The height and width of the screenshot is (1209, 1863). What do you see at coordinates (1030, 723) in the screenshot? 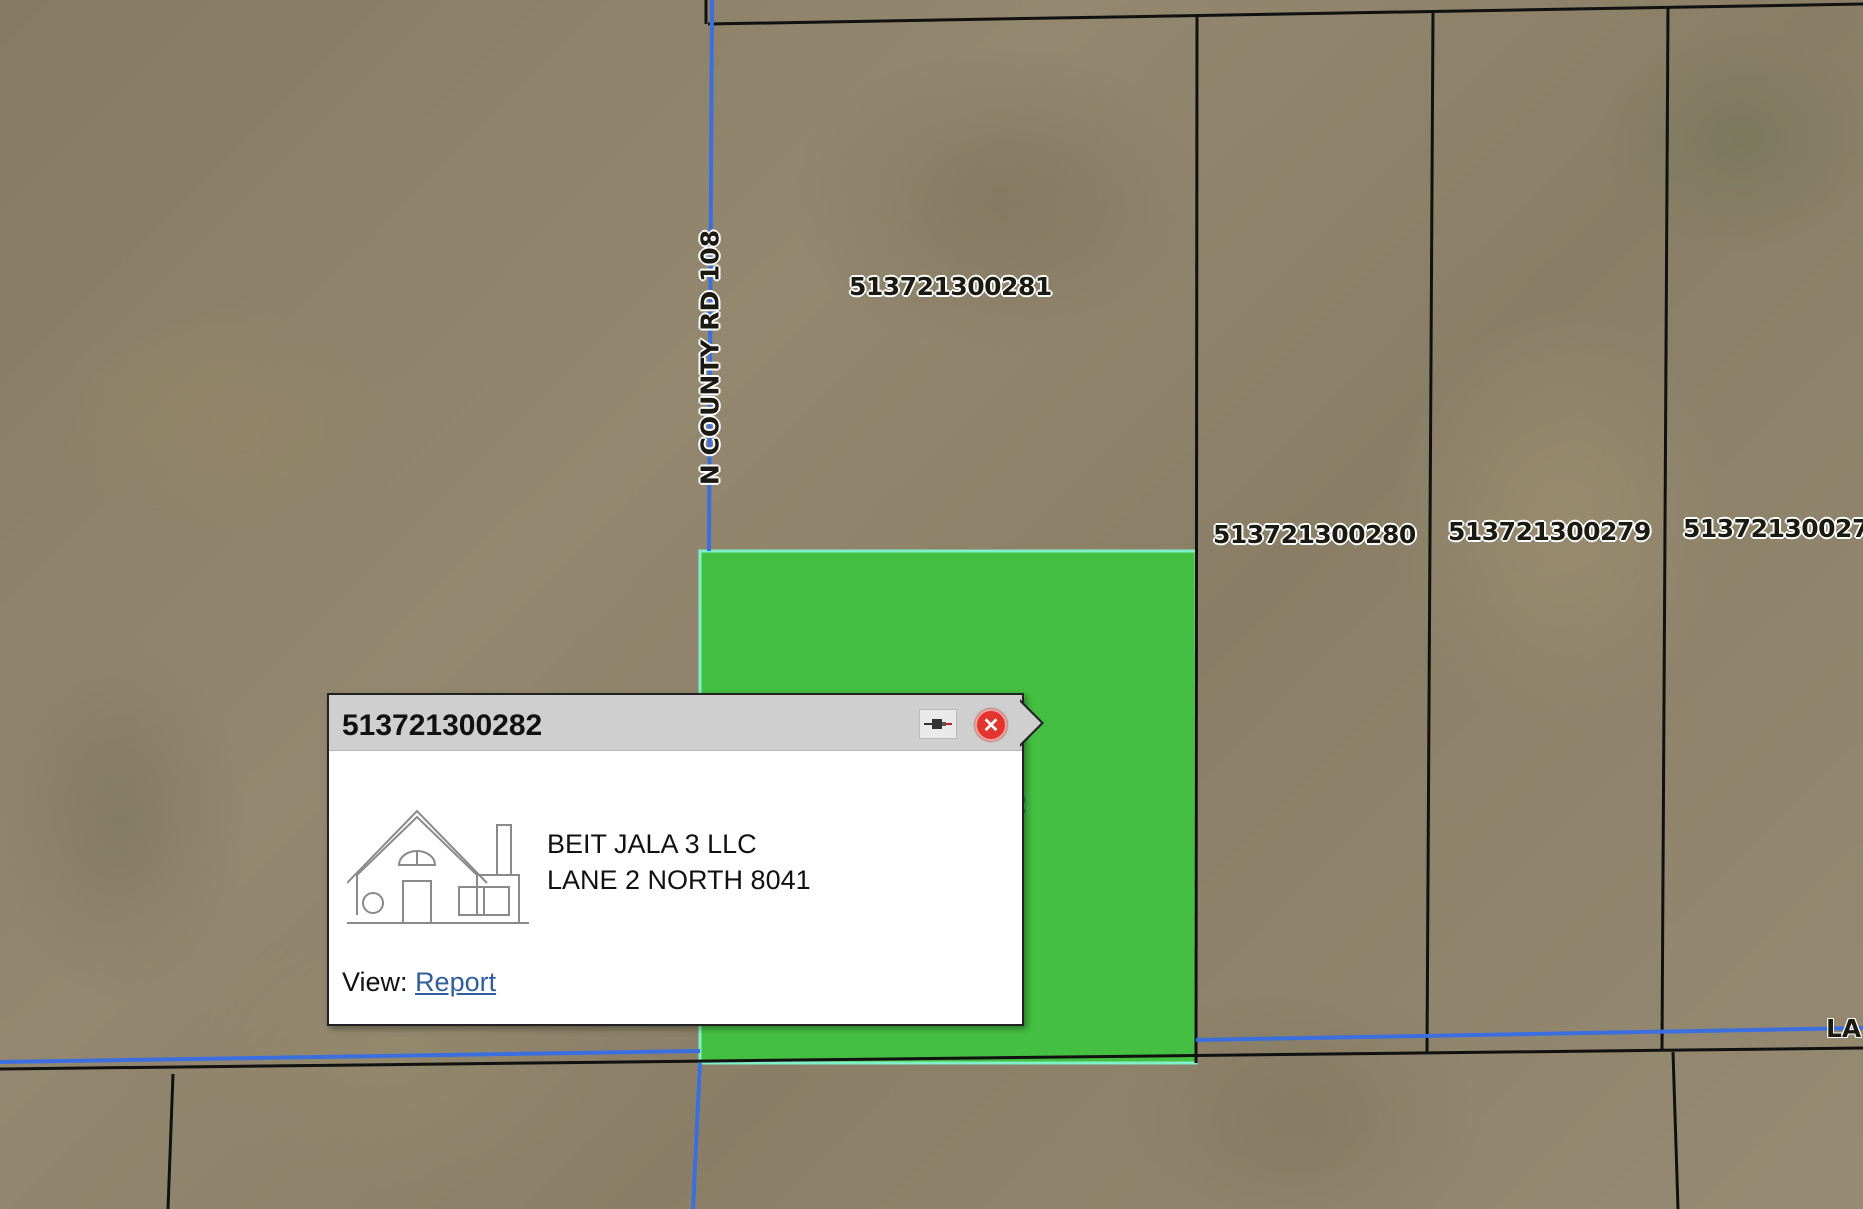
I see `popup-arrow-inner` at bounding box center [1030, 723].